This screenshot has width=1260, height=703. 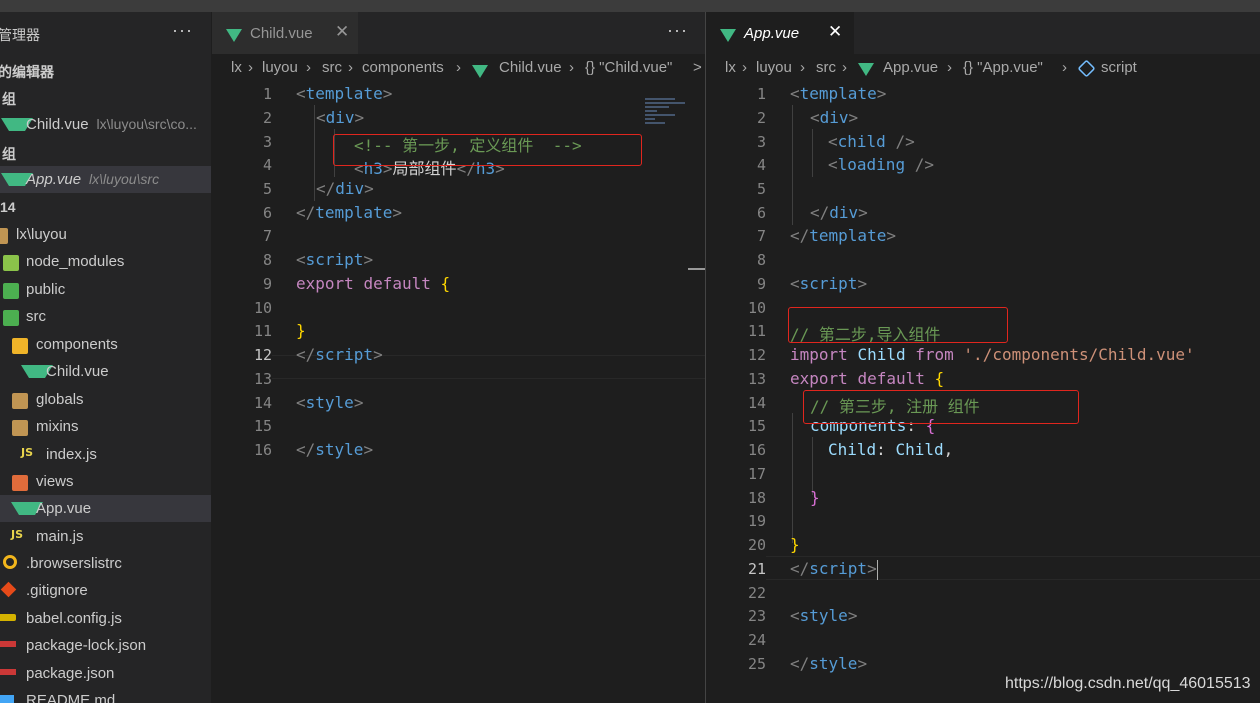 I want to click on views-folder-icon, so click(x=20, y=483).